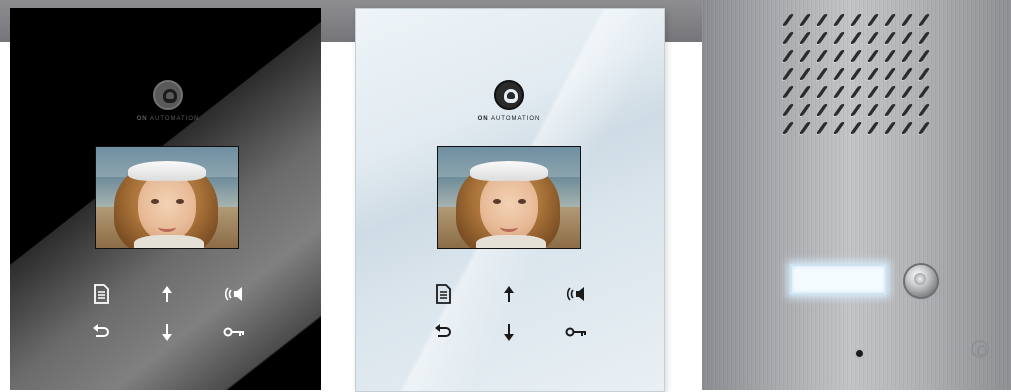 The width and height of the screenshot is (1011, 392). Describe the element at coordinates (859, 353) in the screenshot. I see `microphone-icon` at that location.